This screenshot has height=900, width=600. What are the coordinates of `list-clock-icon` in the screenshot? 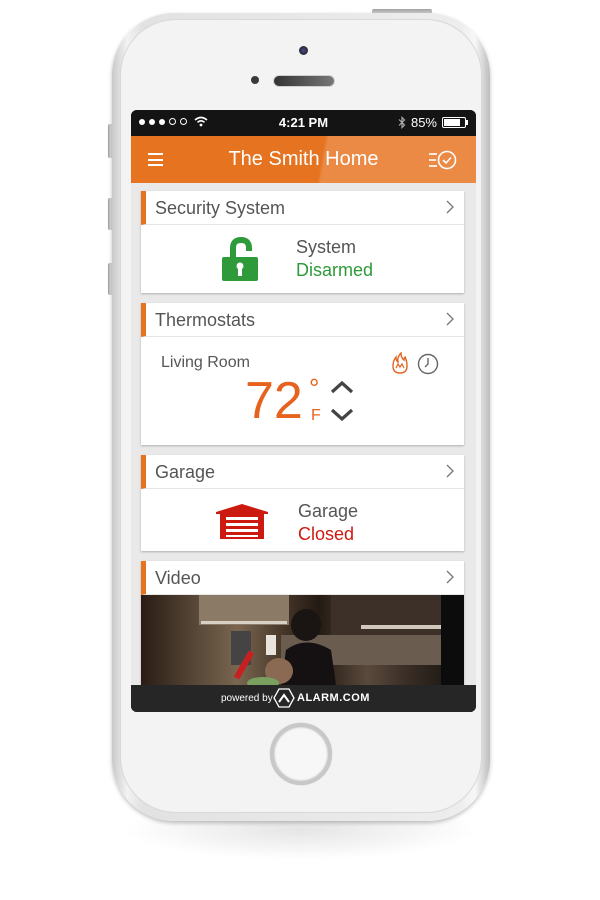 It's located at (443, 160).